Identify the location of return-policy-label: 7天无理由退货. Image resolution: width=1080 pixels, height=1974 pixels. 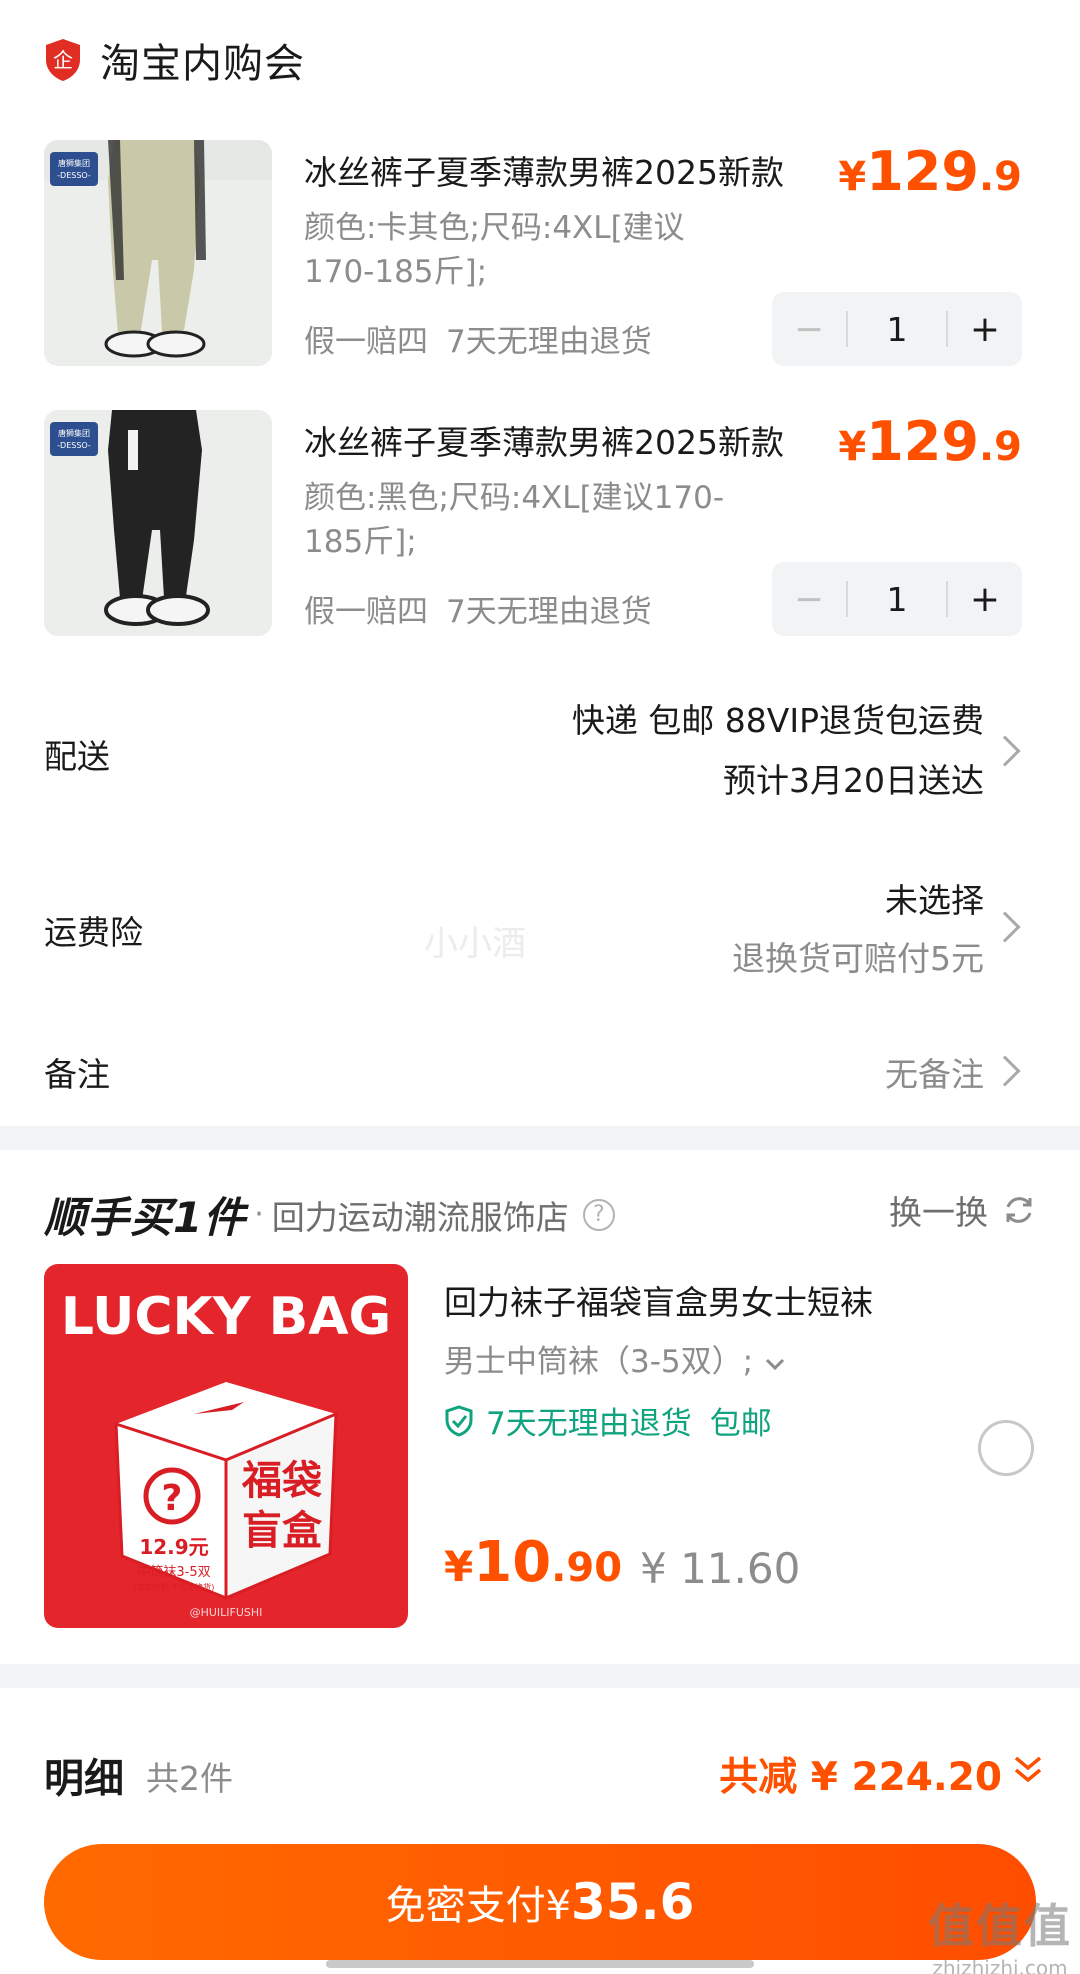
(589, 1424).